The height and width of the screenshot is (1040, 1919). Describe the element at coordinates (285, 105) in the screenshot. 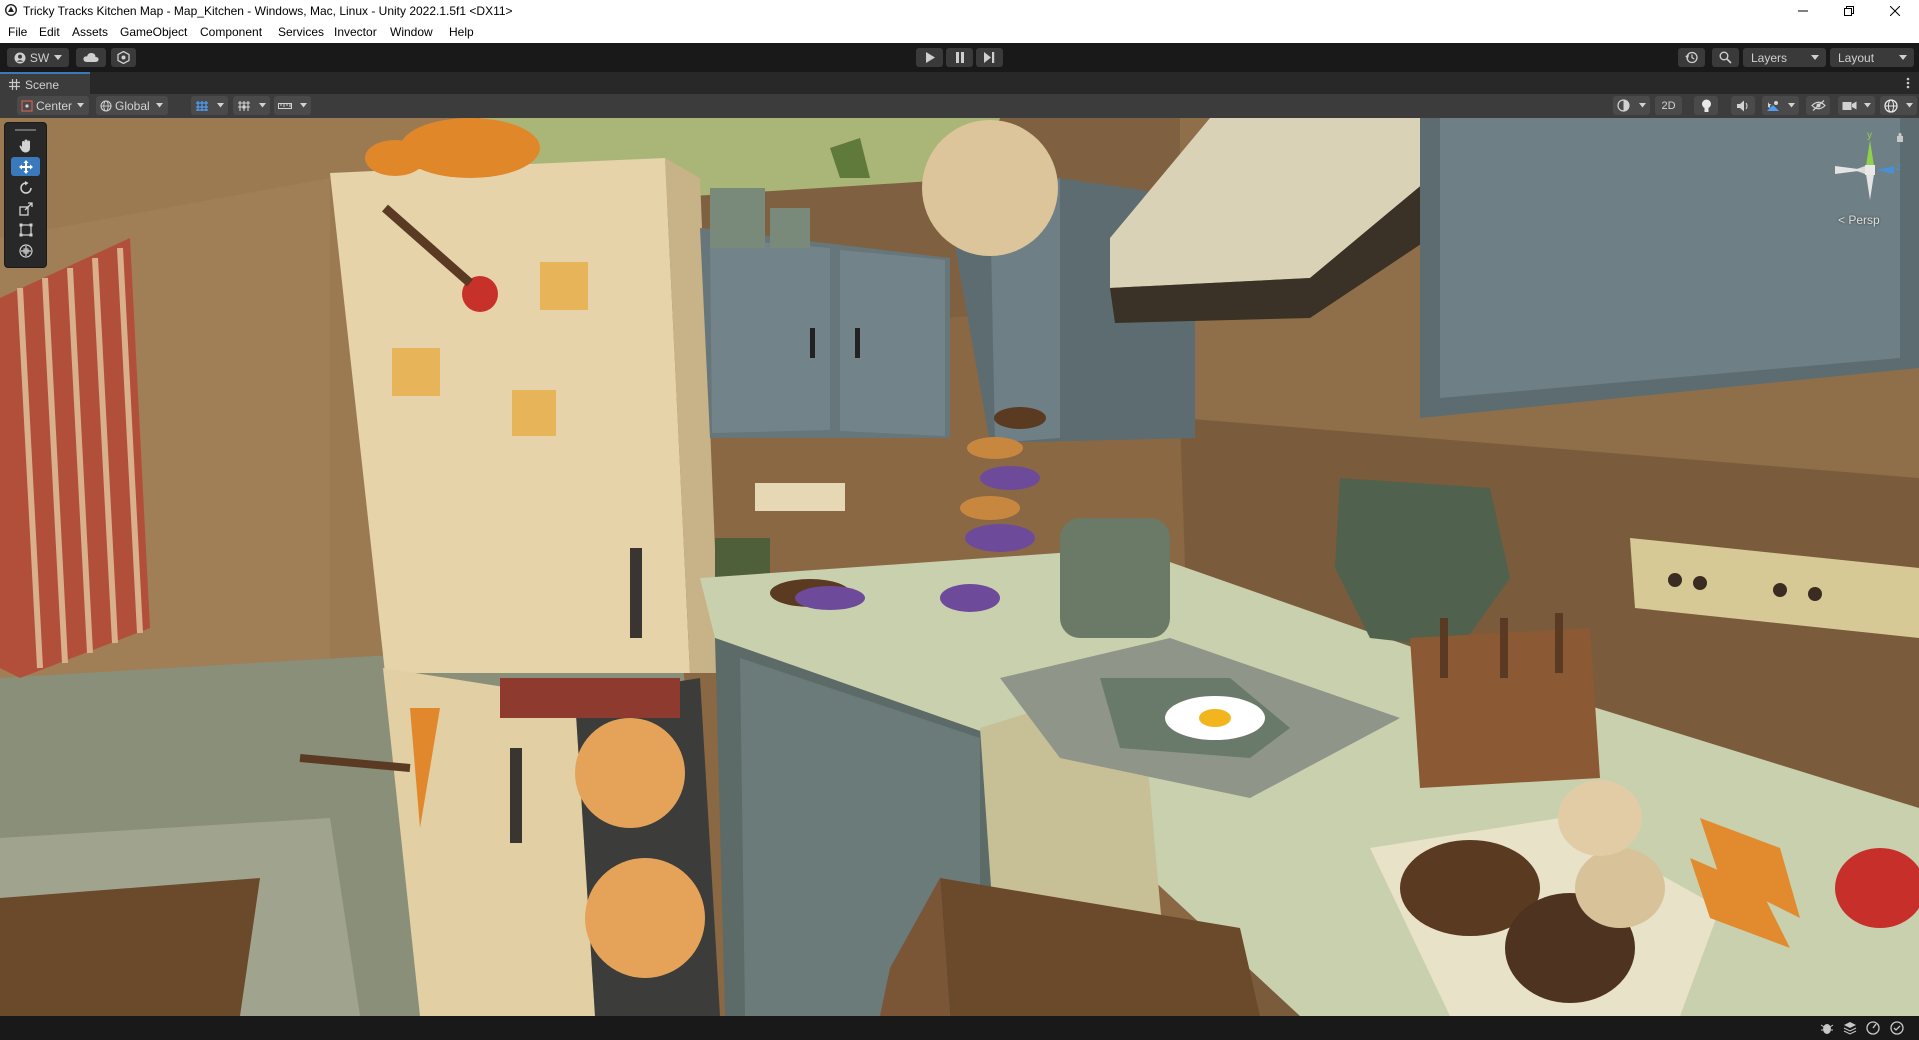

I see `ruler-icon` at that location.